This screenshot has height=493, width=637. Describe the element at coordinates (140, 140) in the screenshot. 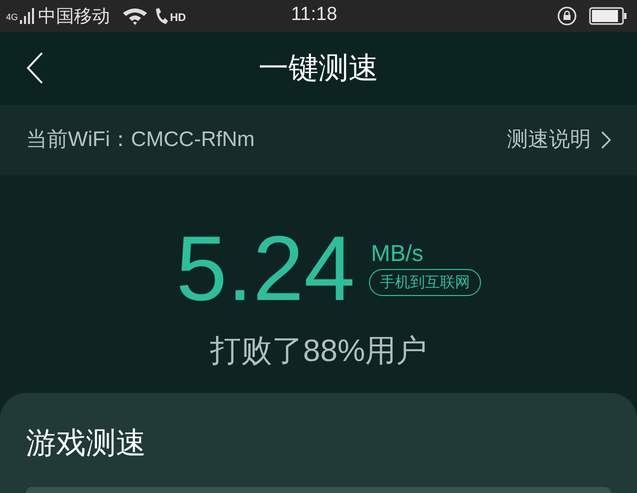

I see `wifi-name: 当前WiFi：CMCC-RfNm` at that location.